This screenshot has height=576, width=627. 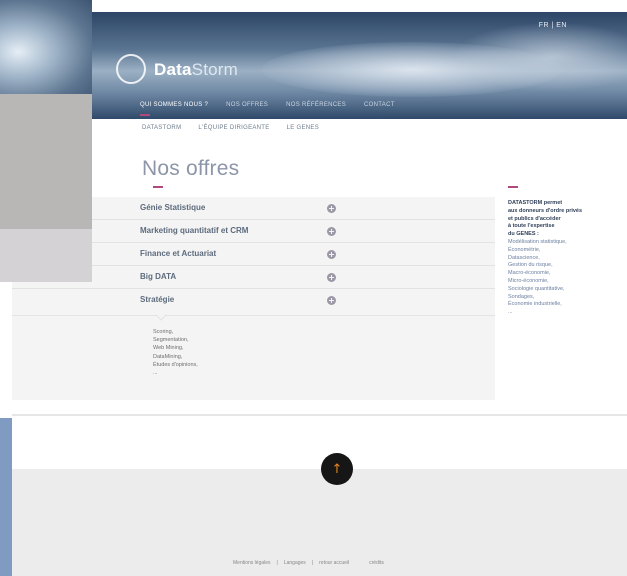 I want to click on sidebar-expertise-item: Datascience,, so click(x=524, y=257).